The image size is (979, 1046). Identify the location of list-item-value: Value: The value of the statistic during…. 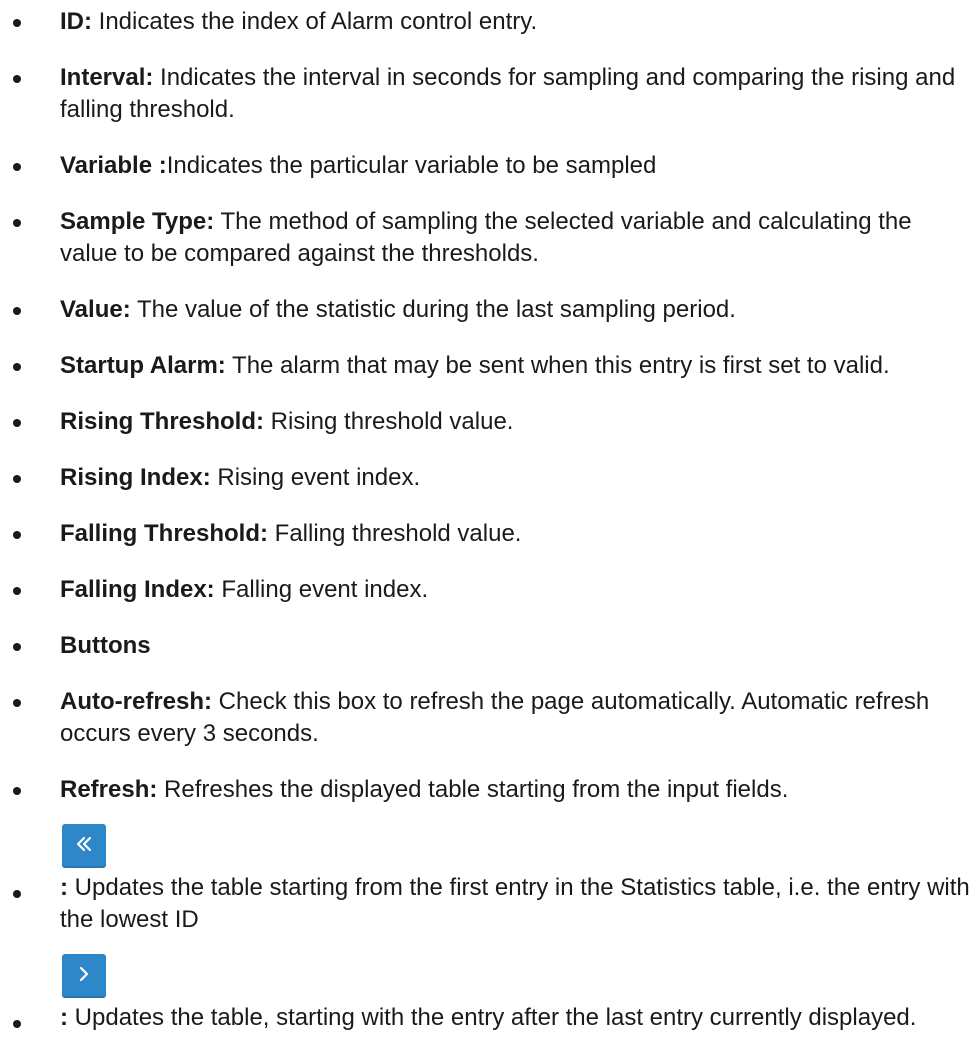
(489, 310).